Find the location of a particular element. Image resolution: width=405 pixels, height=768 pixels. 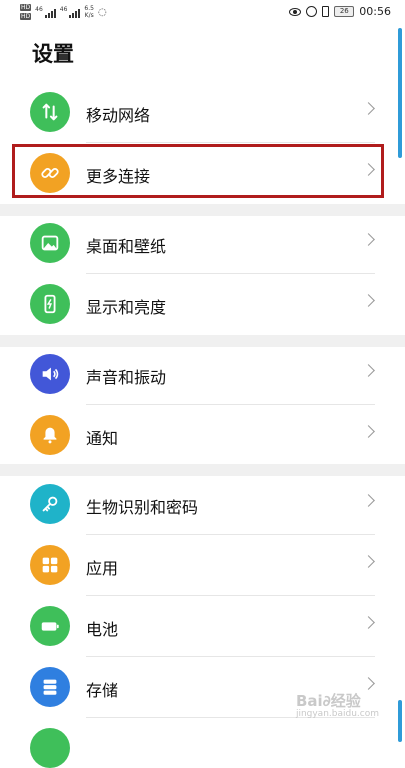

status-time: 00:56 is located at coordinates (375, 11).